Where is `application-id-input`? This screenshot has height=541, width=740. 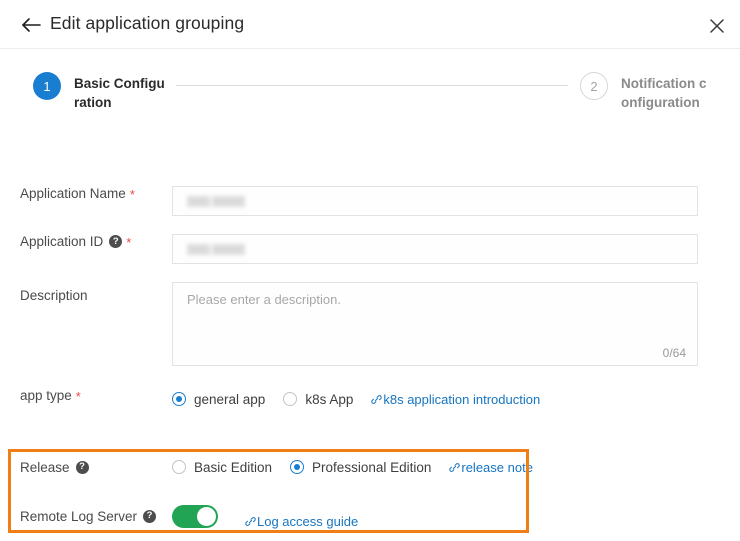
application-id-input is located at coordinates (435, 249).